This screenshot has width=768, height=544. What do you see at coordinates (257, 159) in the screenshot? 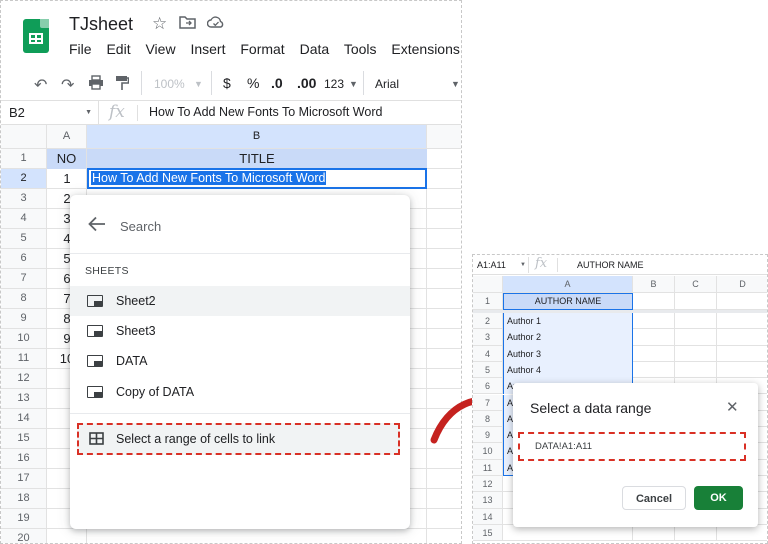
I see `cell-b1: TITLE` at bounding box center [257, 159].